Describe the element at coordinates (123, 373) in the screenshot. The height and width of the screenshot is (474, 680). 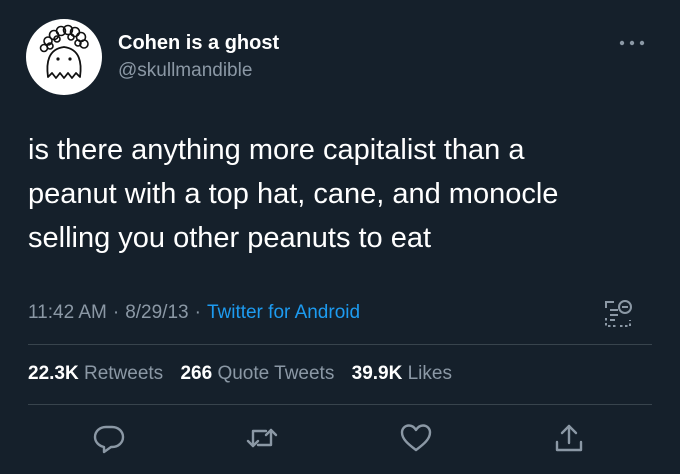
I see `retweets-label: Retweets` at that location.